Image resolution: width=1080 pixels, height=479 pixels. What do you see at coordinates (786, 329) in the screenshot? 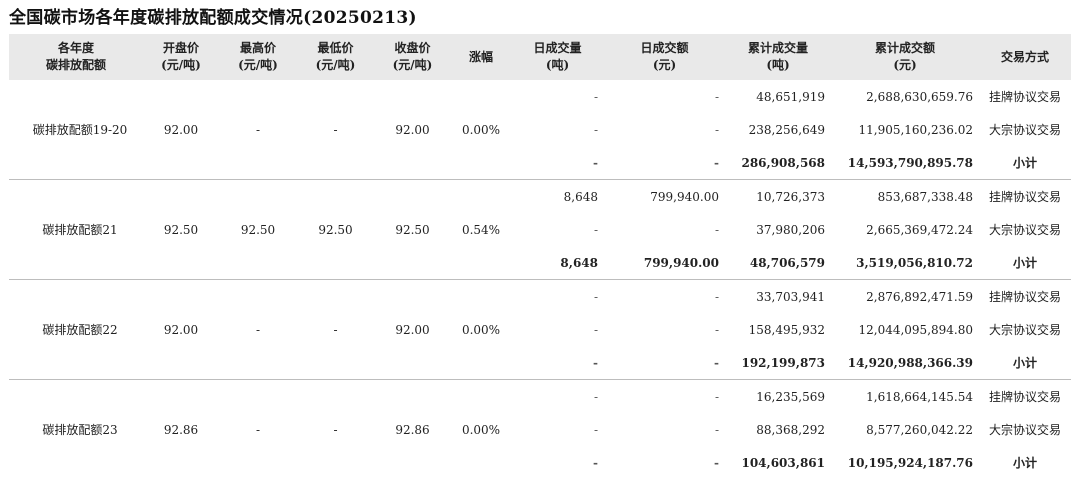
I see `cumulative-volume-cell: 158,495,932` at bounding box center [786, 329].